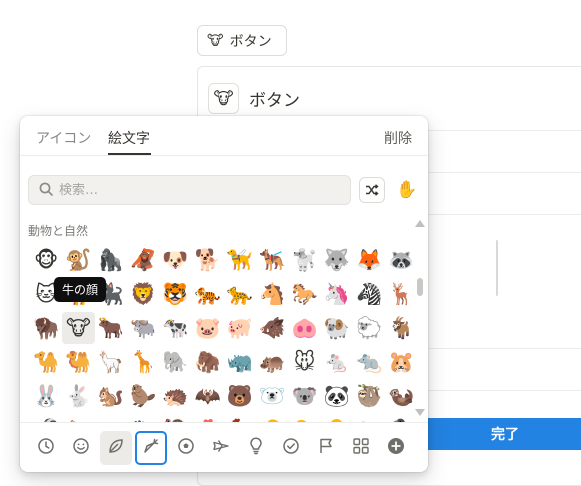 The height and width of the screenshot is (486, 581). Describe the element at coordinates (272, 260) in the screenshot. I see `emoji-cell: 🐕‍🦺` at that location.